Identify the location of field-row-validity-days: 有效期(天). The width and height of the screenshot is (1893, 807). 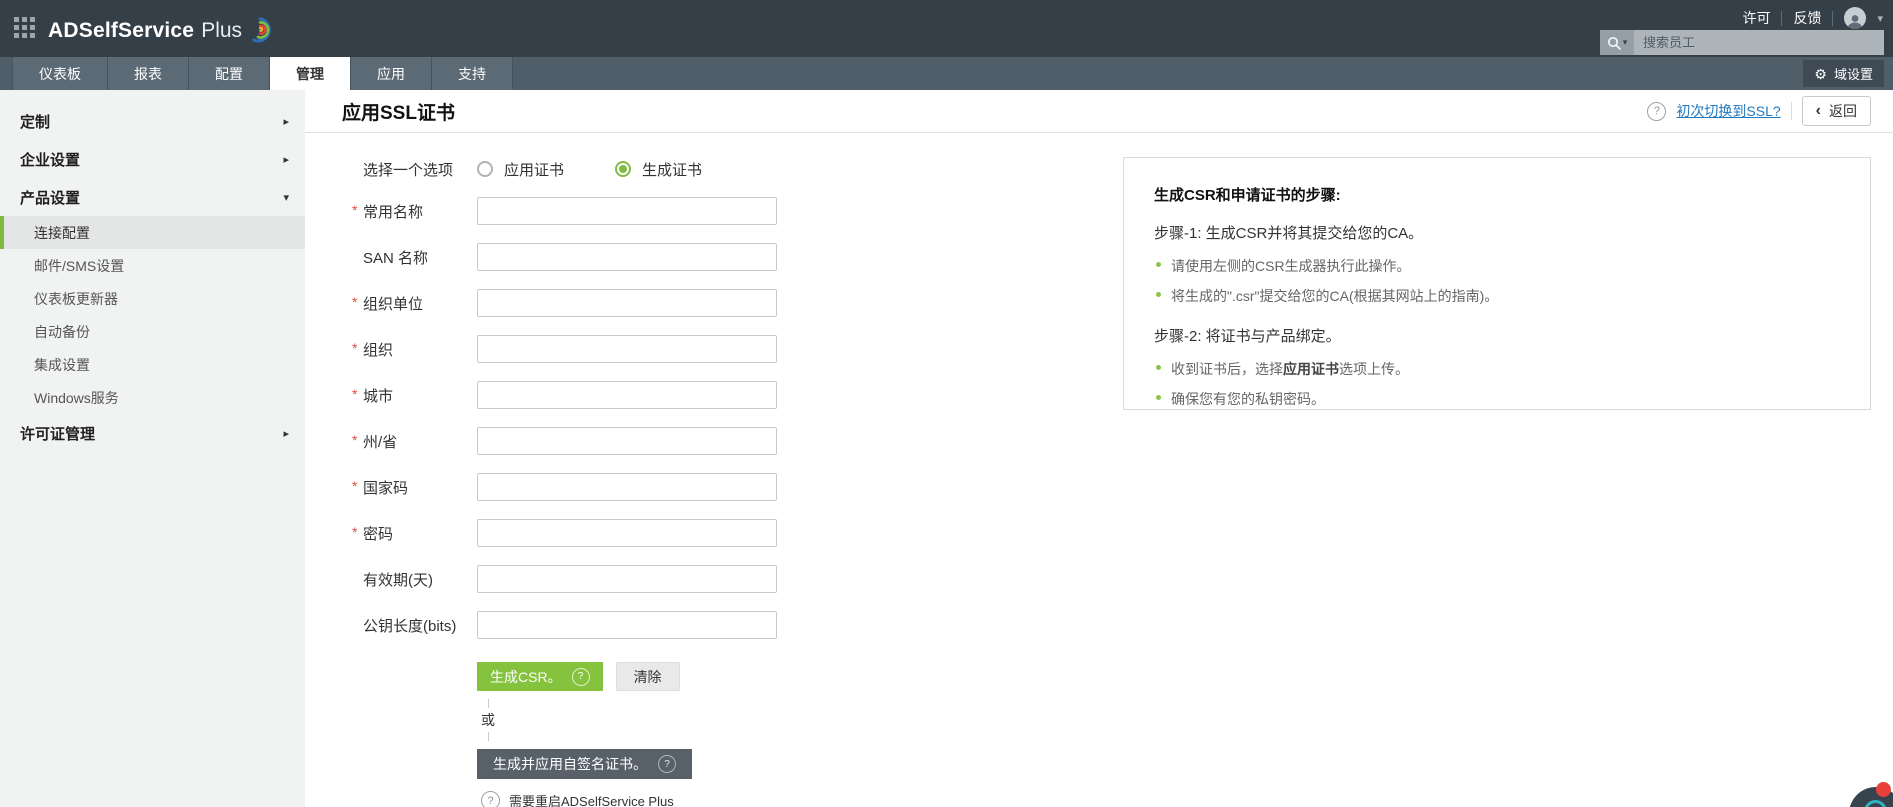
(559, 579).